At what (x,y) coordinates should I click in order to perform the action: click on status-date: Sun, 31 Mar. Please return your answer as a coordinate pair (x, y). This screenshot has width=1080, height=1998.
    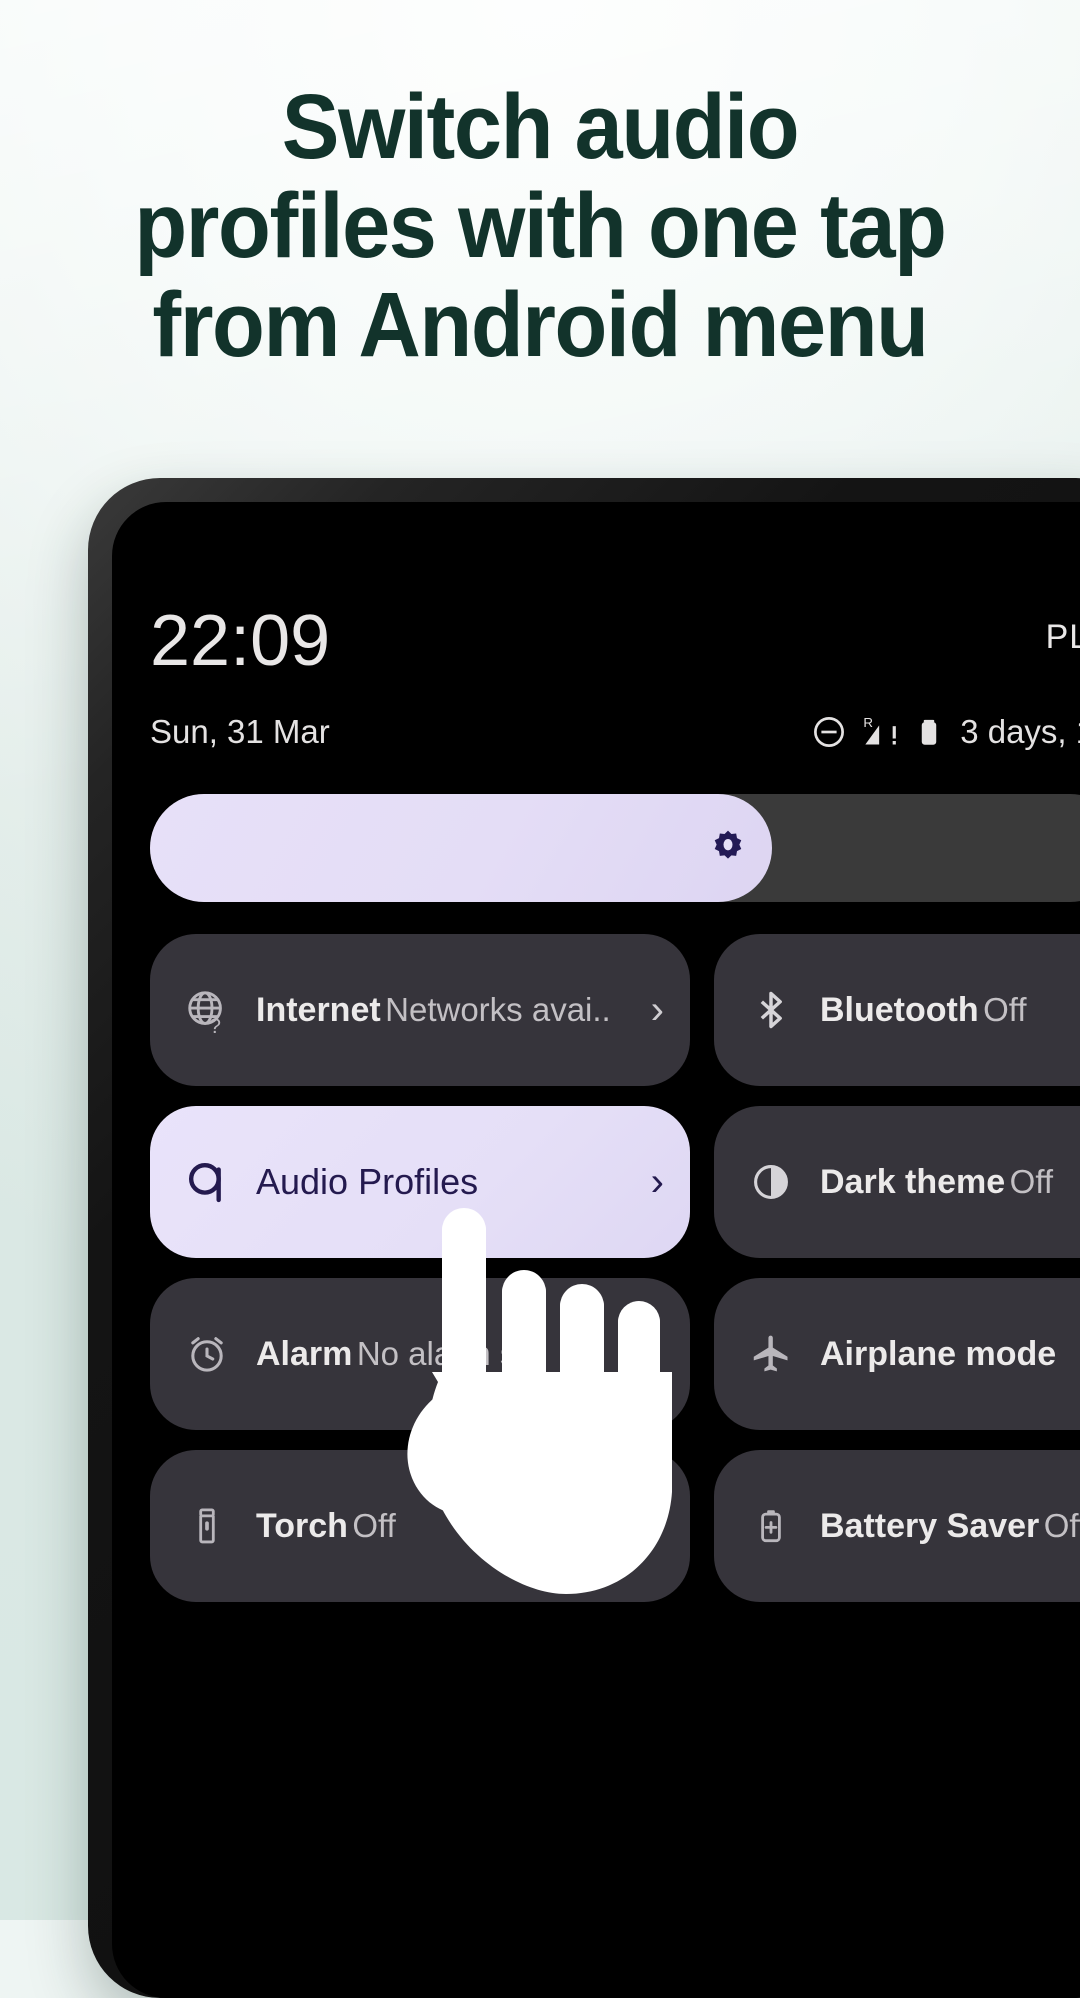
    Looking at the image, I should click on (240, 731).